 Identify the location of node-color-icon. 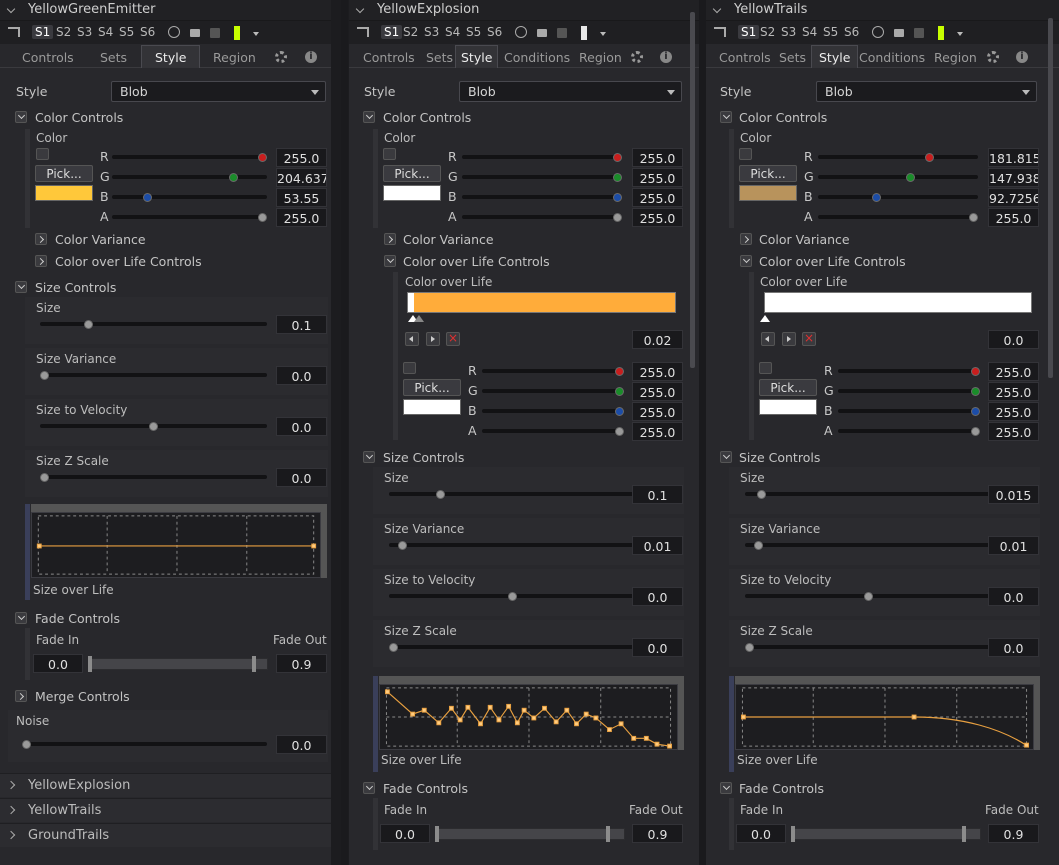
(584, 33).